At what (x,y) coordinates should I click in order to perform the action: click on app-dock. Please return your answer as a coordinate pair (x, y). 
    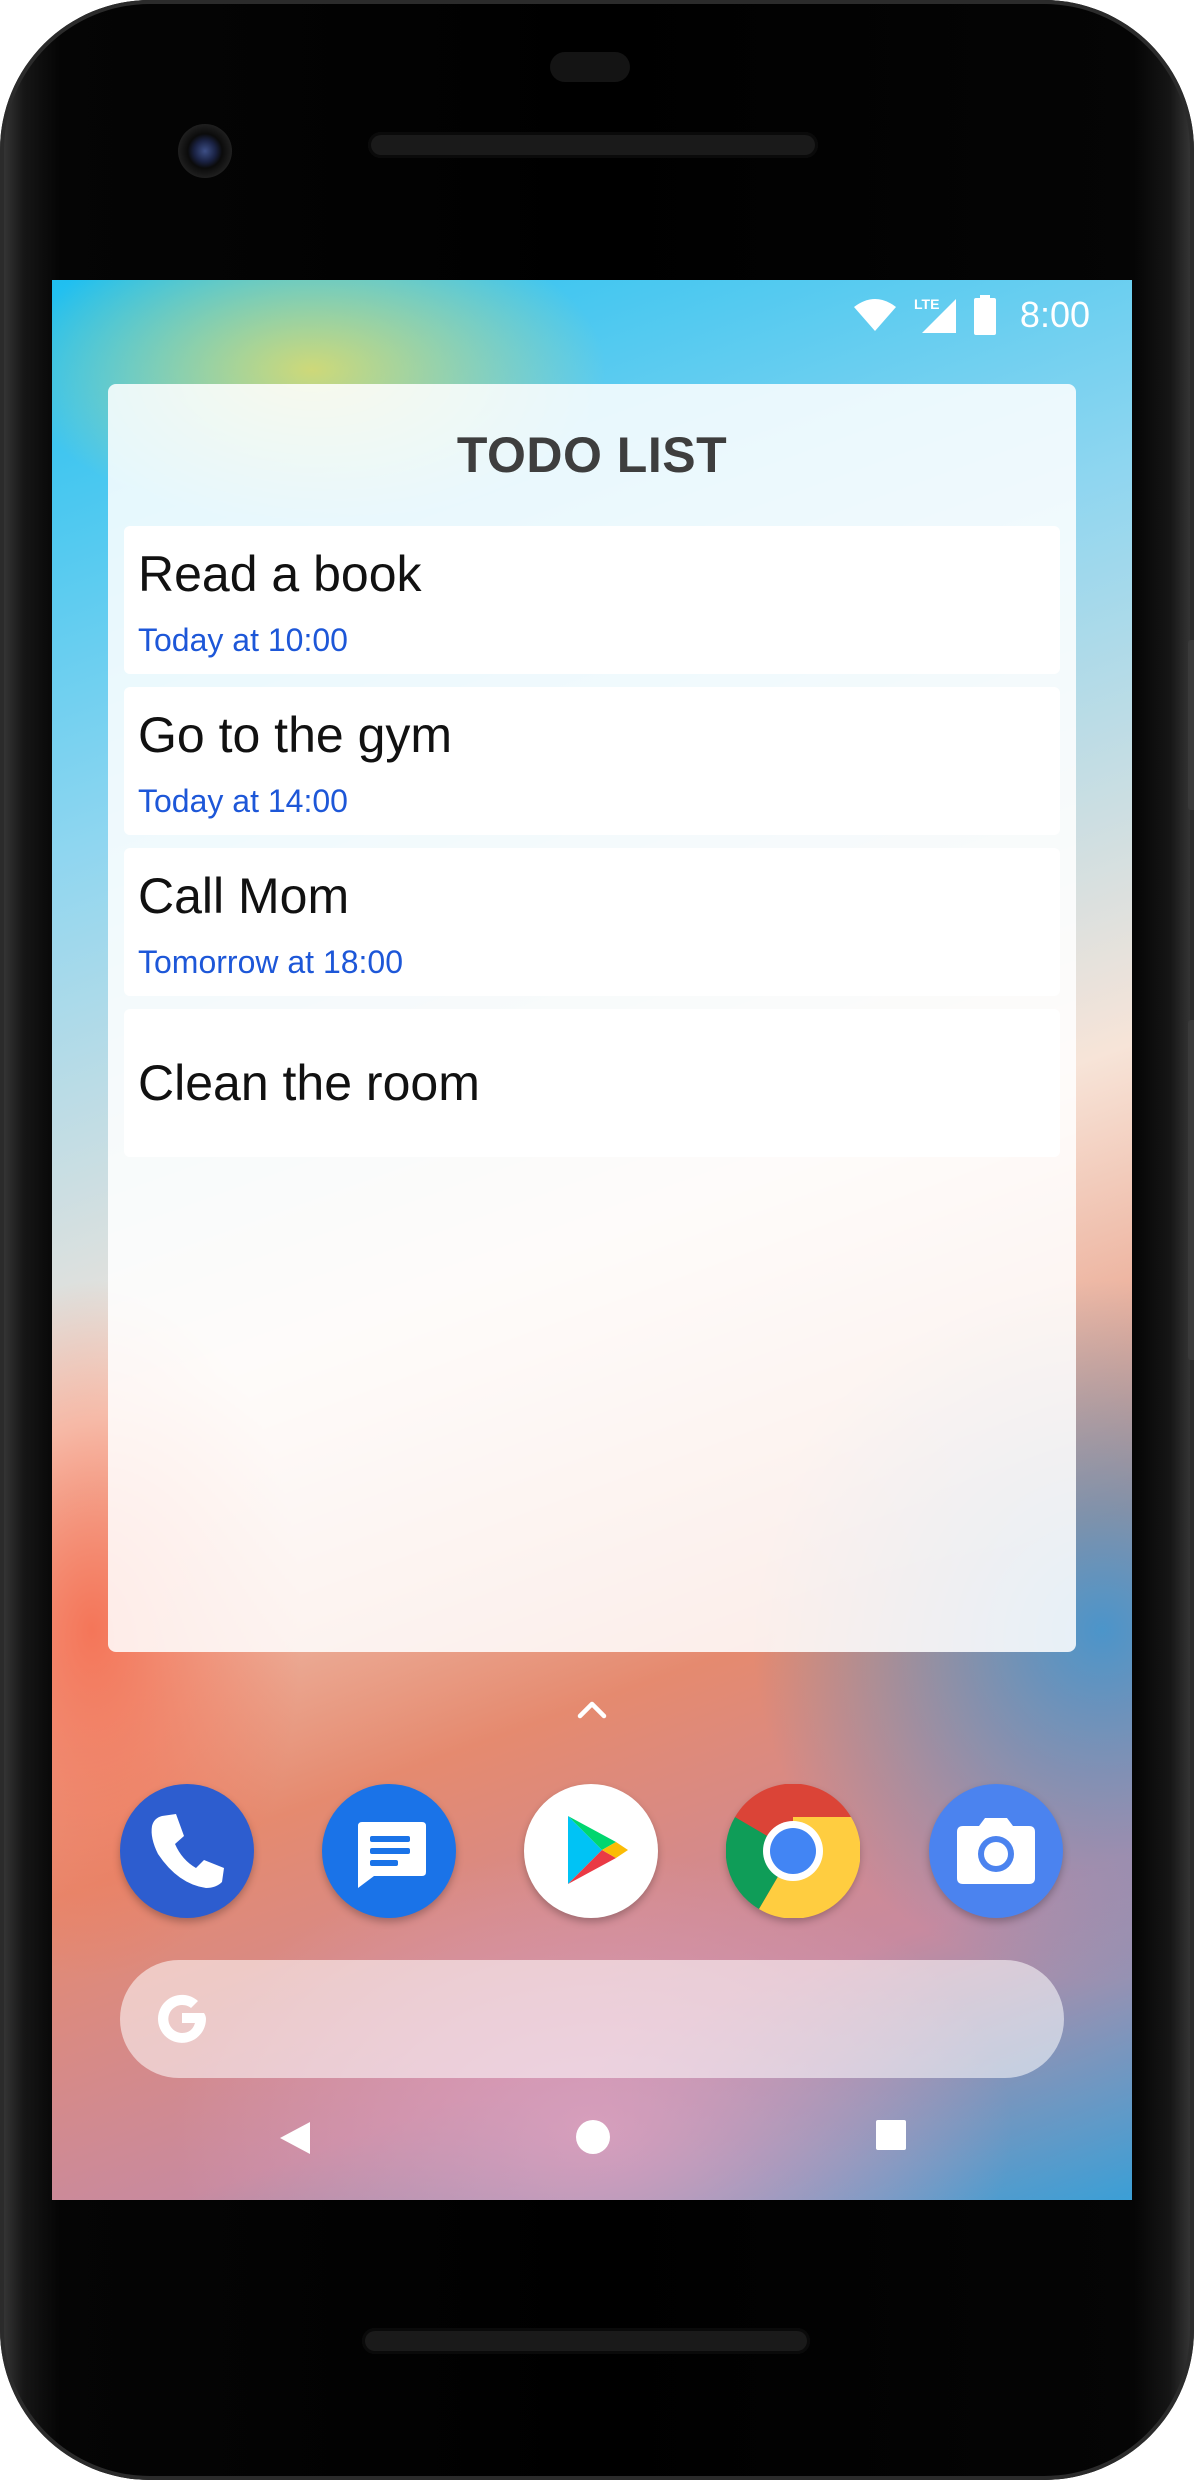
    Looking at the image, I should click on (592, 1854).